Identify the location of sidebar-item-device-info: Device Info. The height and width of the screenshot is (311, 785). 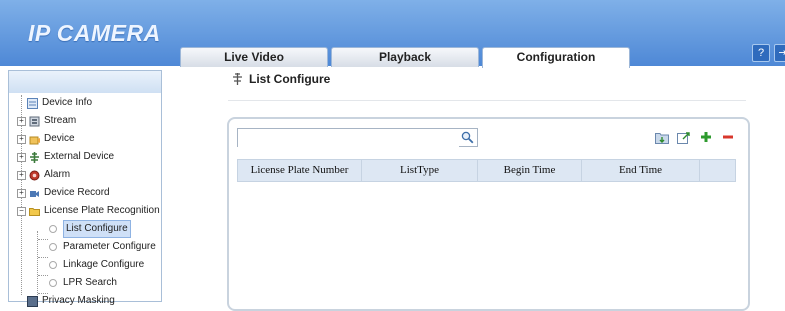
(59, 103).